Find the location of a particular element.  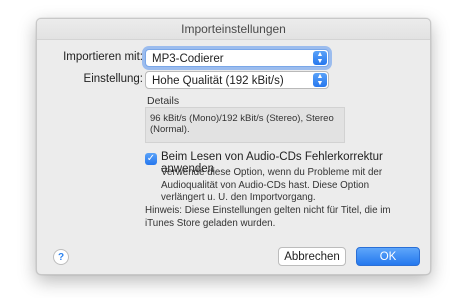

question-mark-icon: ? is located at coordinates (61, 257).